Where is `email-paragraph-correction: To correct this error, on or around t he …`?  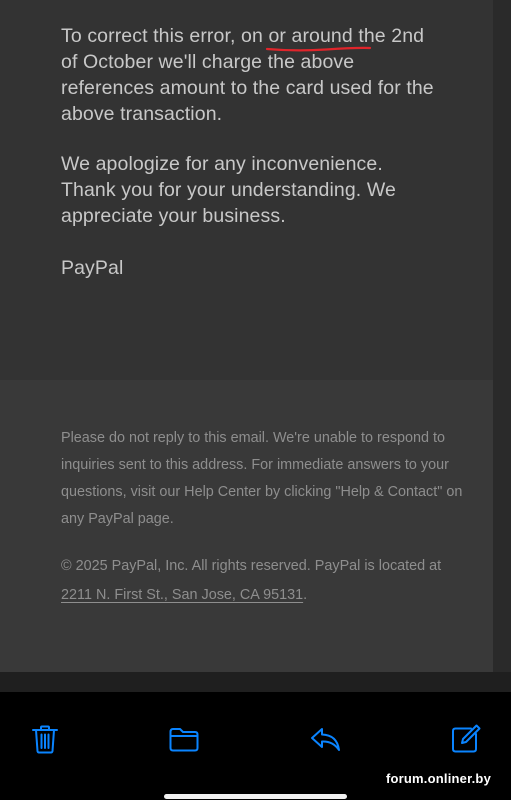 email-paragraph-correction: To correct this error, on or around t he … is located at coordinates (251, 75).